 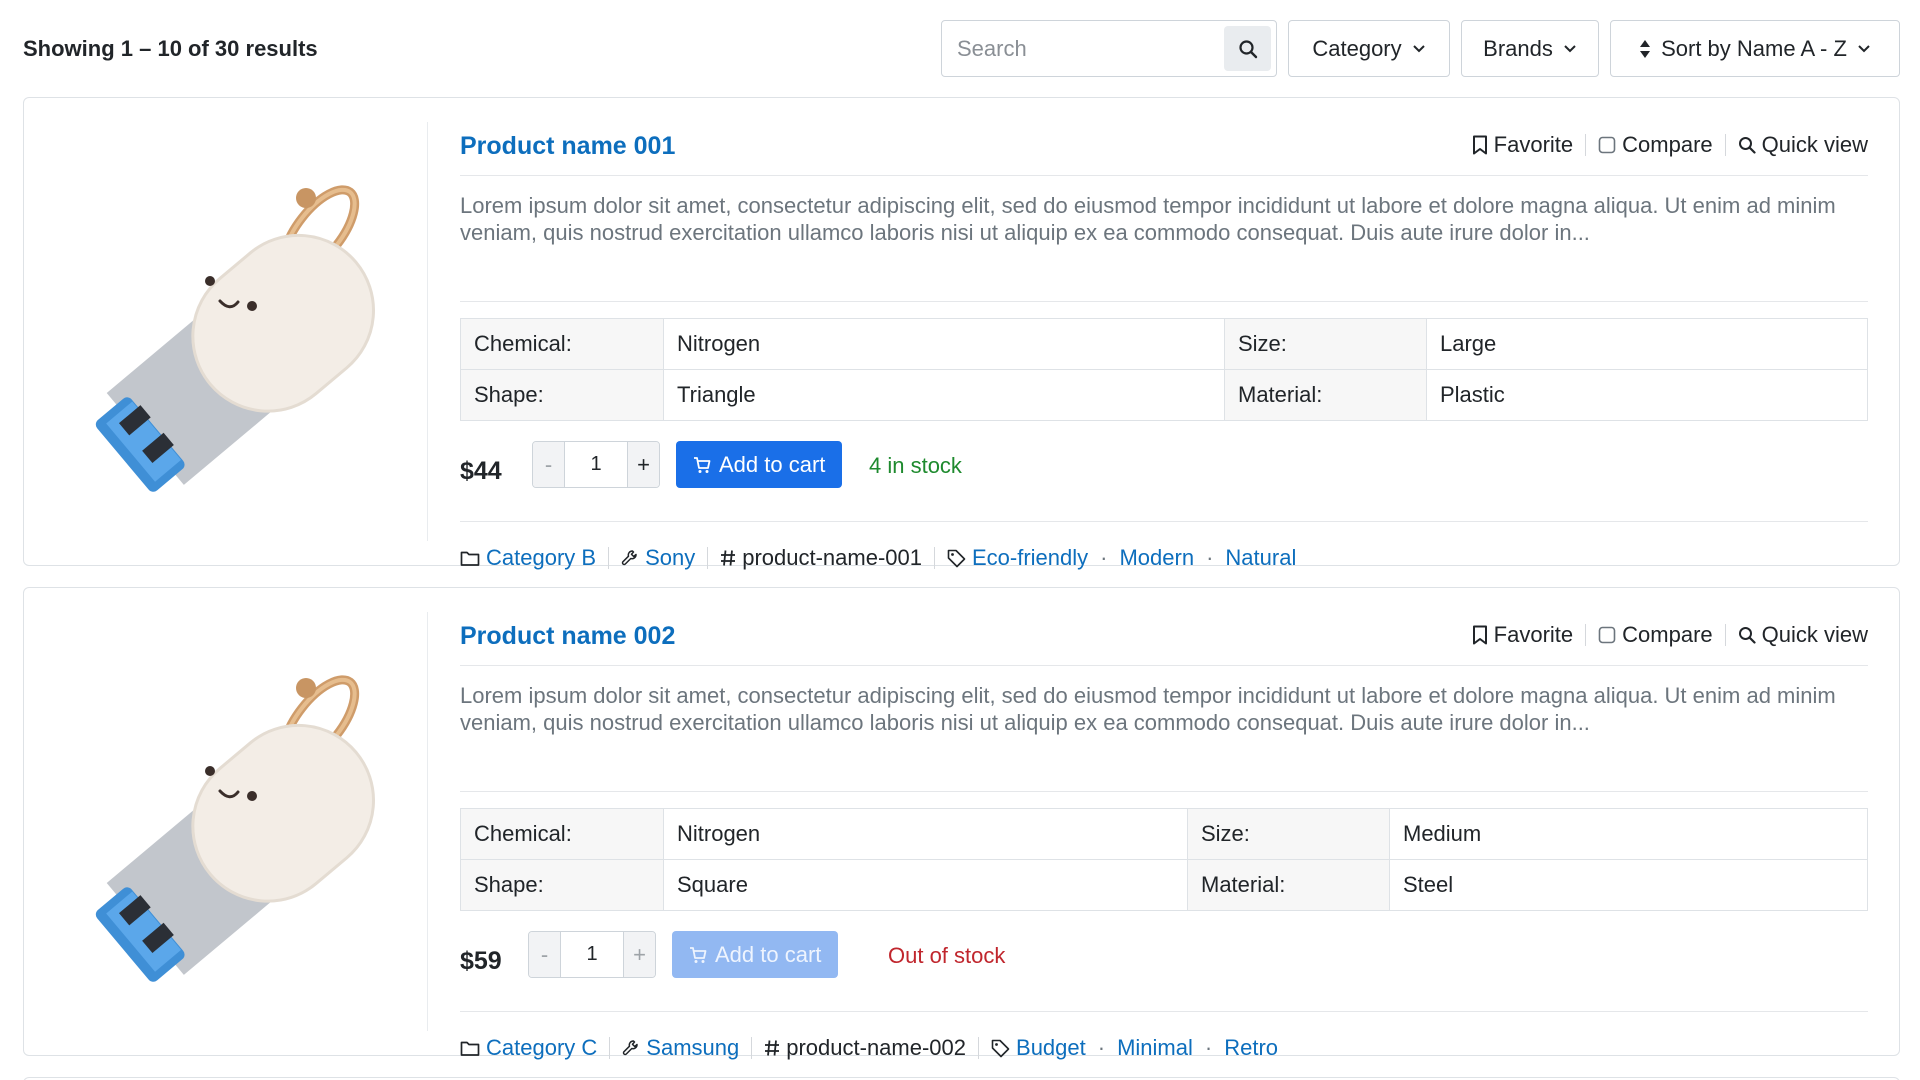 What do you see at coordinates (1030, 558) in the screenshot?
I see `tag-link: Eco-friendly` at bounding box center [1030, 558].